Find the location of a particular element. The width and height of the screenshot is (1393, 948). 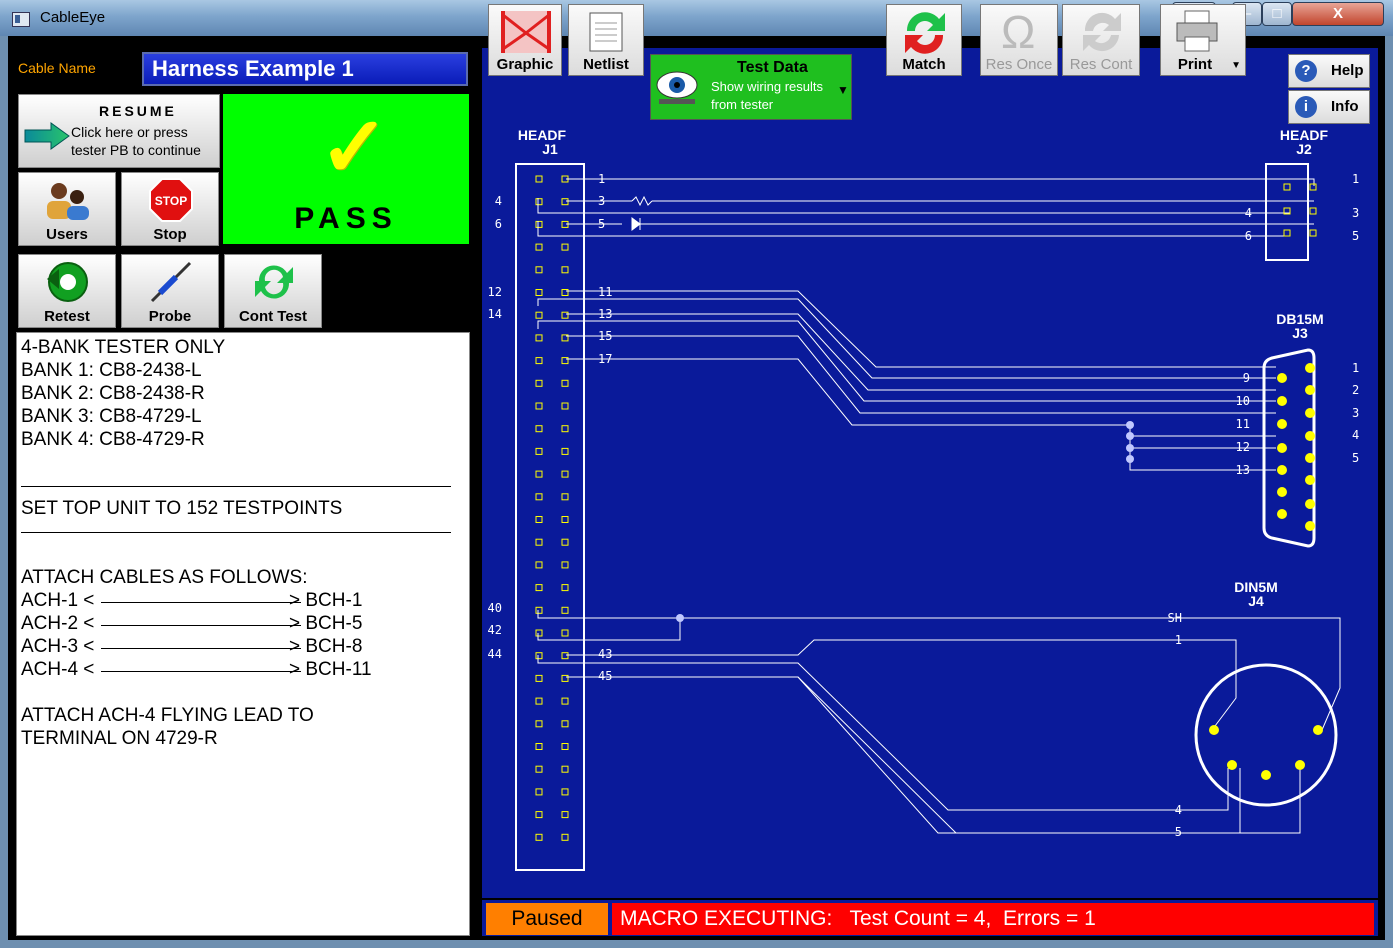

cont-test-button: Cont Test is located at coordinates (273, 291).